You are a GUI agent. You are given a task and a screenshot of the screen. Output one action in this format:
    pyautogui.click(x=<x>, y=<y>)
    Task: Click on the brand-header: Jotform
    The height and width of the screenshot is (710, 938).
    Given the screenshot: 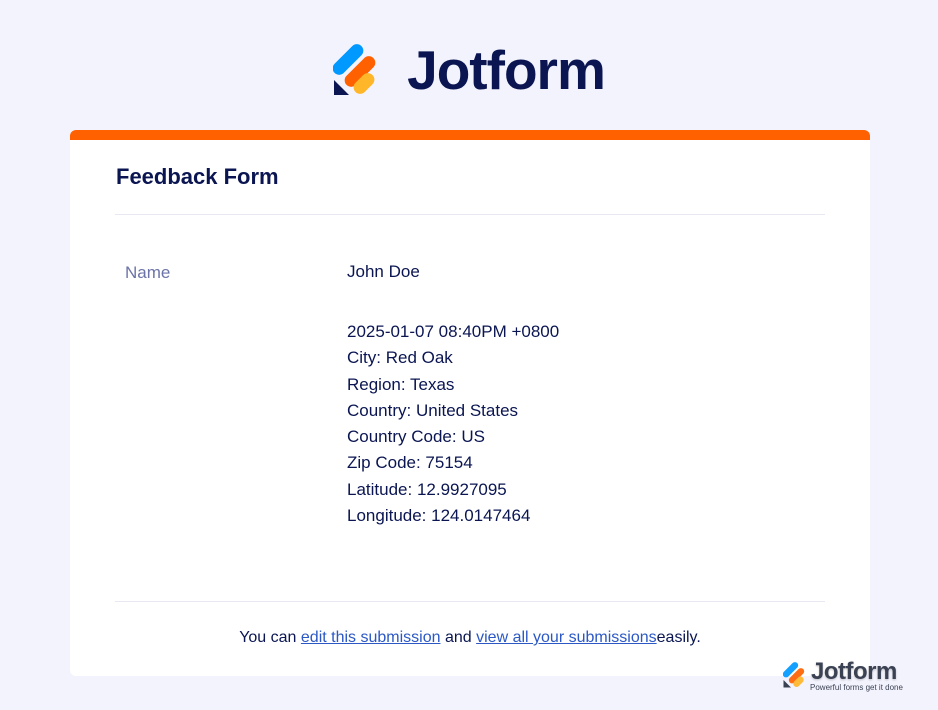 What is the action you would take?
    pyautogui.click(x=469, y=70)
    